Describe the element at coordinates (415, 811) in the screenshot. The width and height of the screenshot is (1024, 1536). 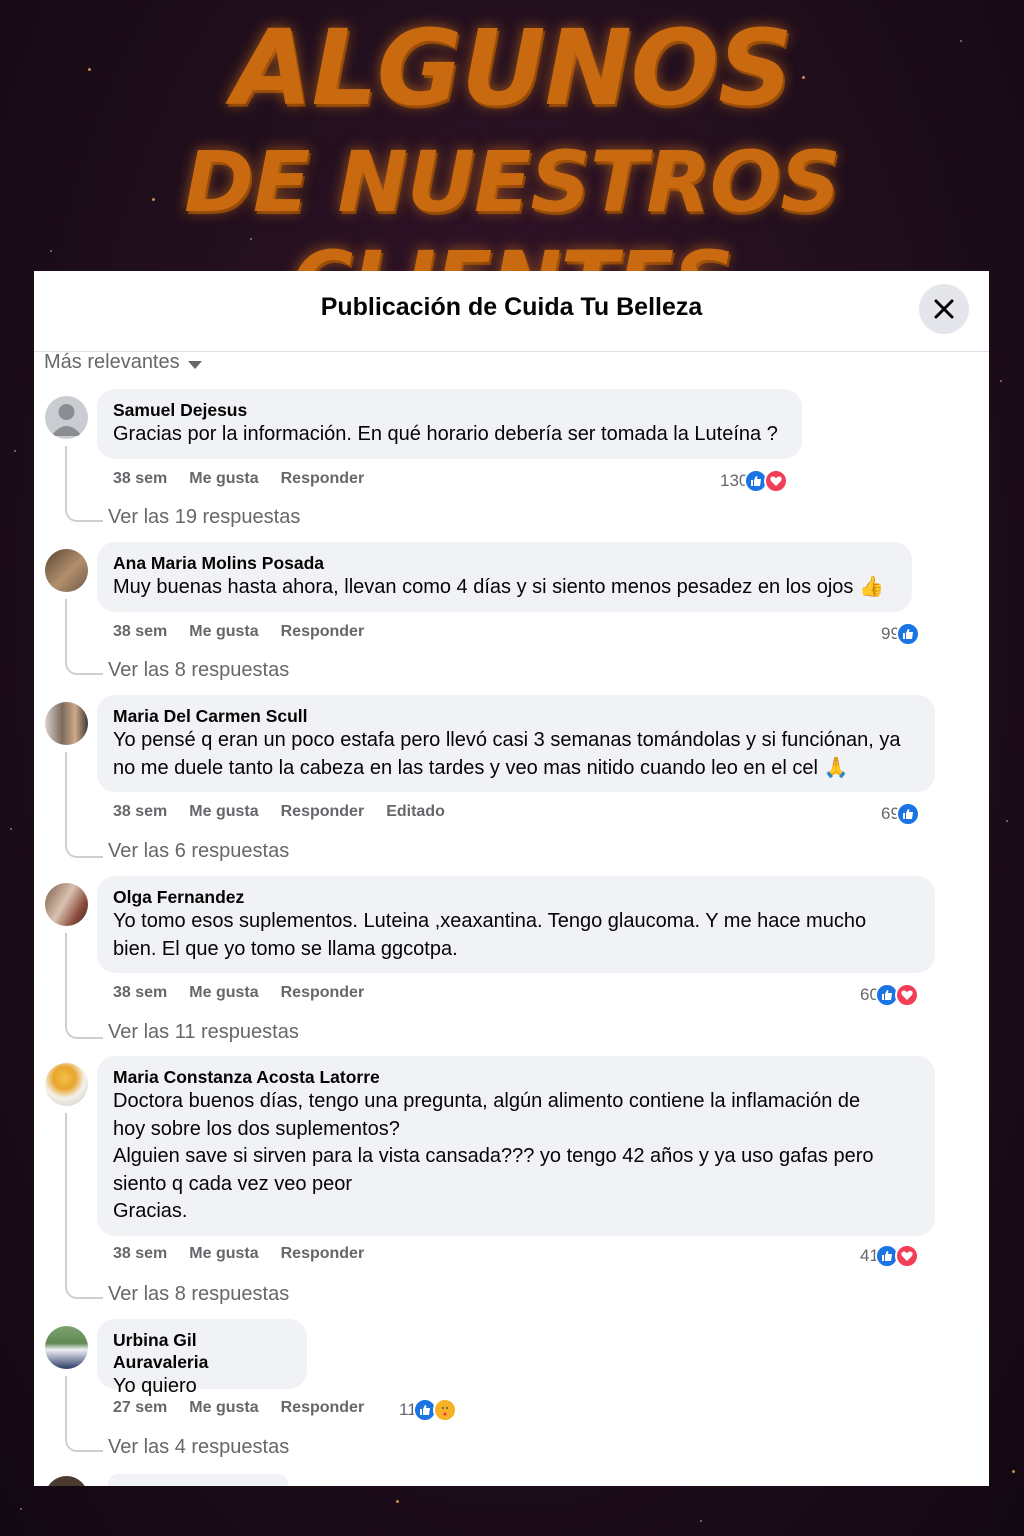
I see `edited-label: Editado` at that location.